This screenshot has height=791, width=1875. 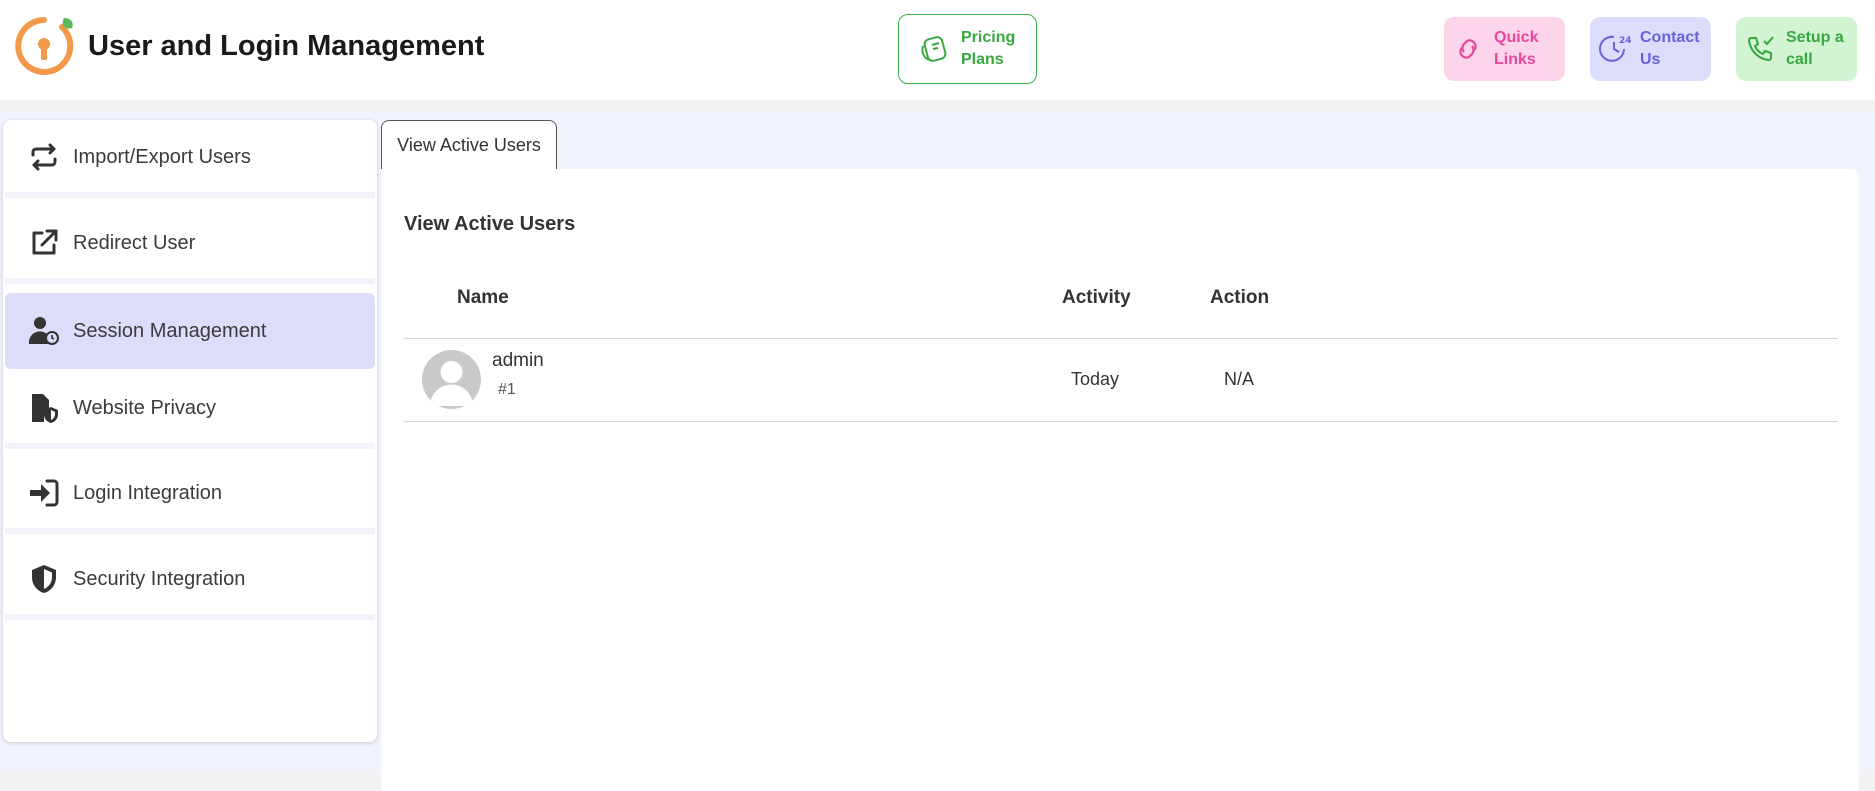 What do you see at coordinates (1468, 49) in the screenshot?
I see `link-icon` at bounding box center [1468, 49].